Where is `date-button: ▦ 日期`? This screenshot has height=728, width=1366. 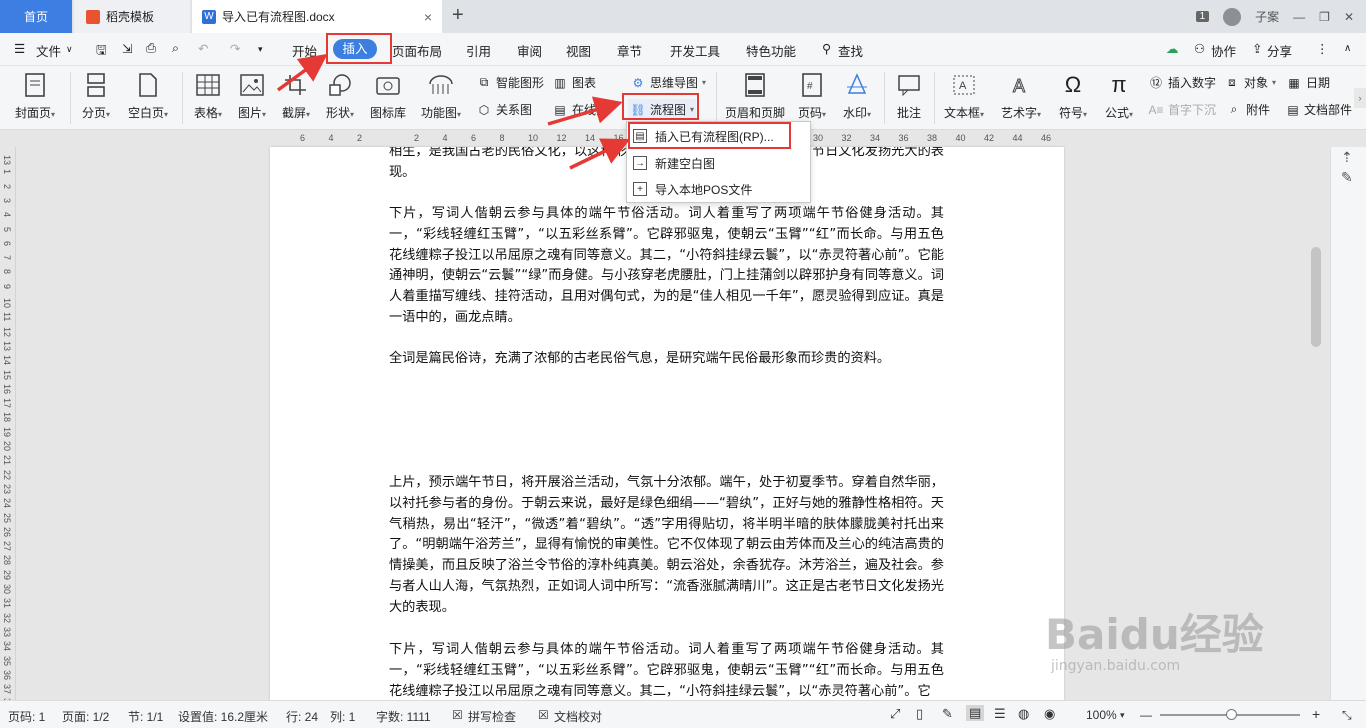 date-button: ▦ 日期 is located at coordinates (1308, 82).